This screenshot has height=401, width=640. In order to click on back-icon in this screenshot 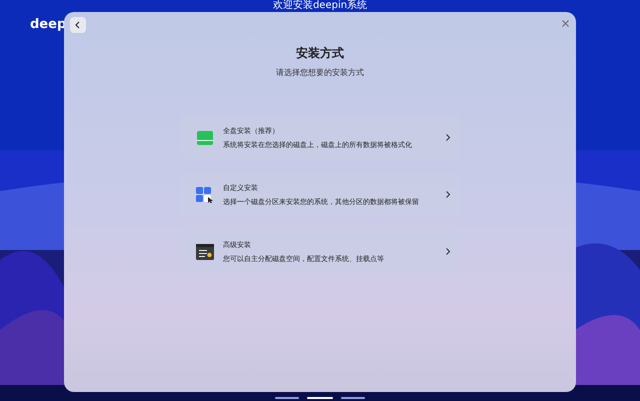, I will do `click(78, 25)`.